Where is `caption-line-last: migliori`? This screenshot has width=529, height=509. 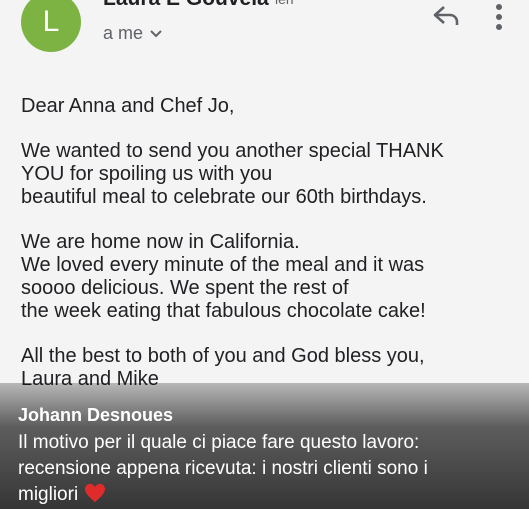 caption-line-last: migliori is located at coordinates (268, 495).